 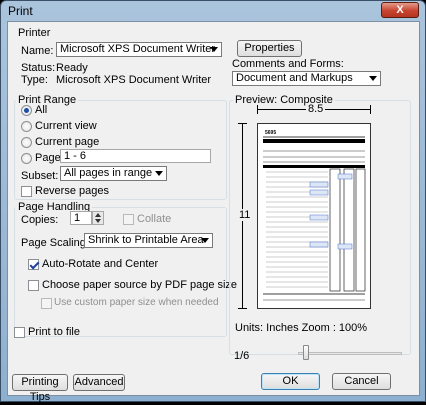 I want to click on auto-rotate-checkbox, so click(x=33, y=264).